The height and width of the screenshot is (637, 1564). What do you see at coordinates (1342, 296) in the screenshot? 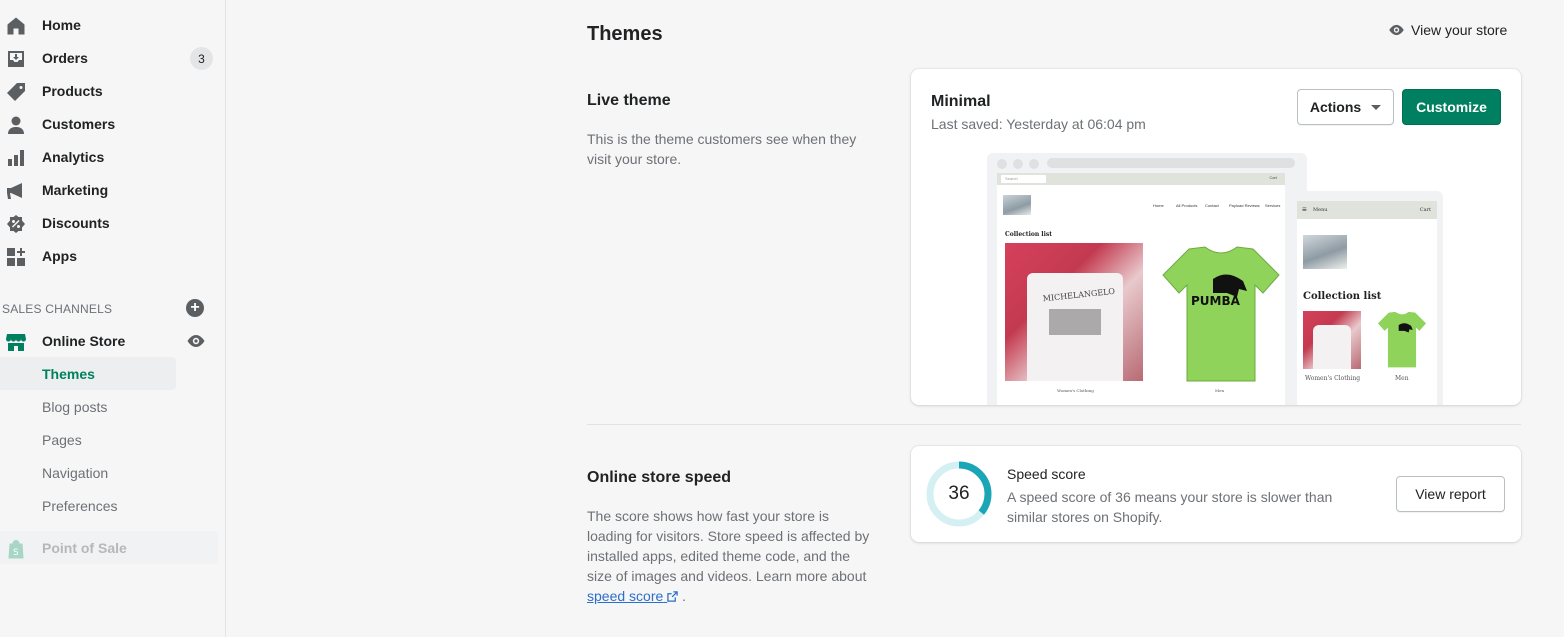
I see `preview-mobile-collection-title: Collection list` at bounding box center [1342, 296].